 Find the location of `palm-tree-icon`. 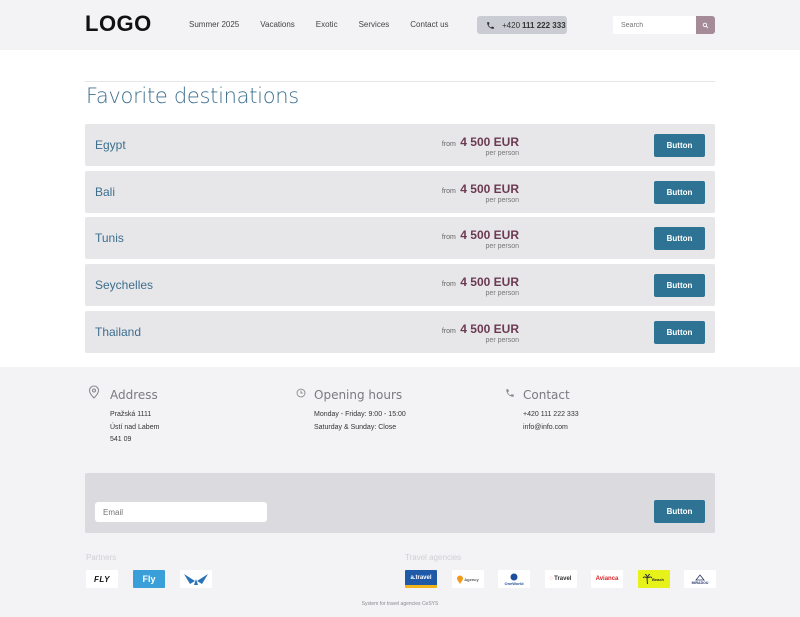

palm-tree-icon is located at coordinates (647, 579).